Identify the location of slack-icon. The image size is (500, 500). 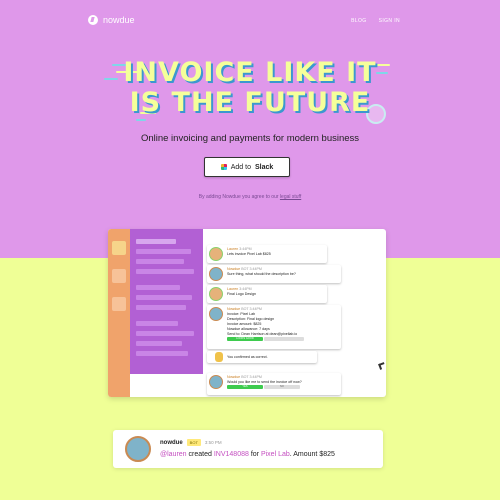
(223, 167).